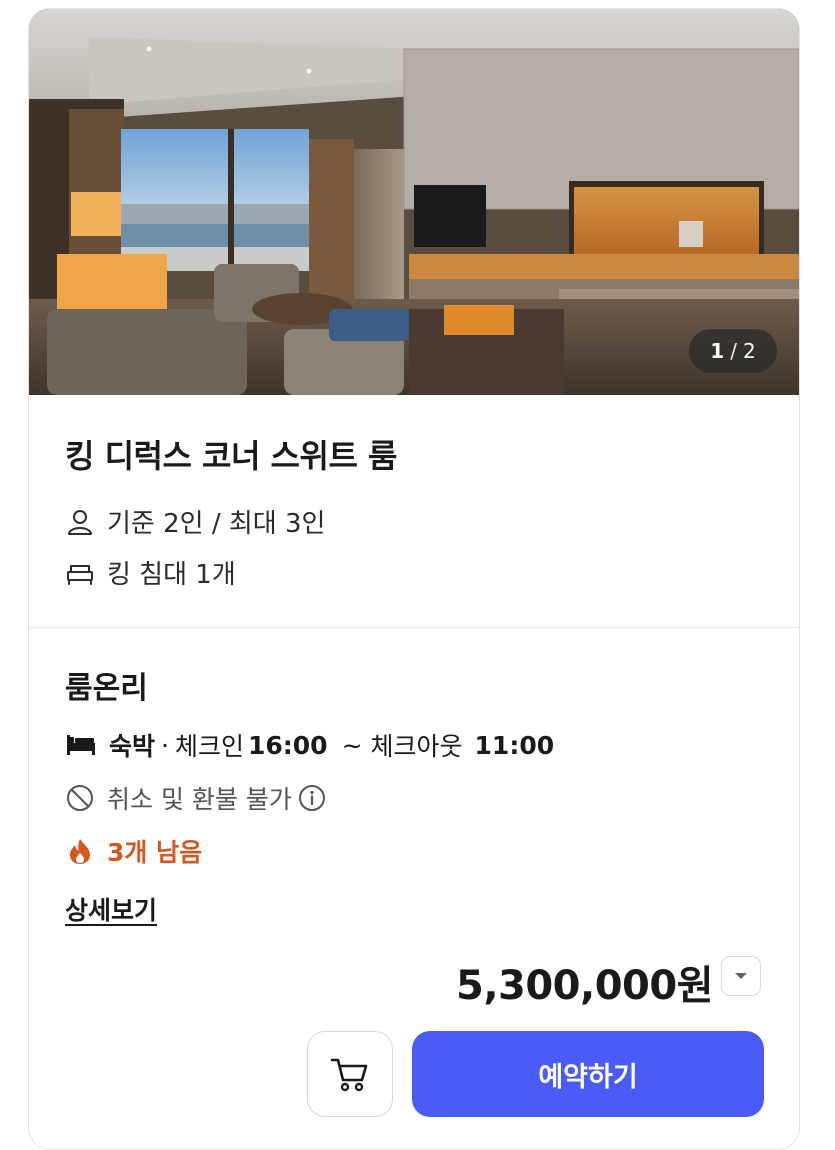 Image resolution: width=835 pixels, height=1150 pixels. What do you see at coordinates (155, 852) in the screenshot?
I see `remaining-text: 3개 남음` at bounding box center [155, 852].